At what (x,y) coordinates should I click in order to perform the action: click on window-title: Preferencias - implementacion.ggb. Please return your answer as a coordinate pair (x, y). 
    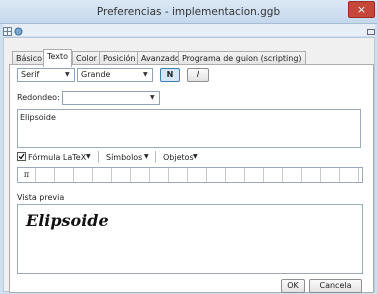
    Looking at the image, I should click on (188, 12).